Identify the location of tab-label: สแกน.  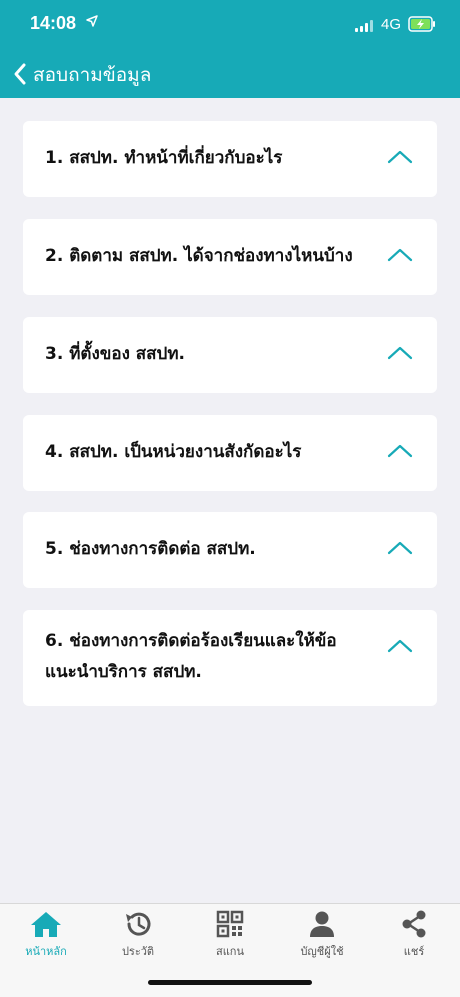
(230, 951).